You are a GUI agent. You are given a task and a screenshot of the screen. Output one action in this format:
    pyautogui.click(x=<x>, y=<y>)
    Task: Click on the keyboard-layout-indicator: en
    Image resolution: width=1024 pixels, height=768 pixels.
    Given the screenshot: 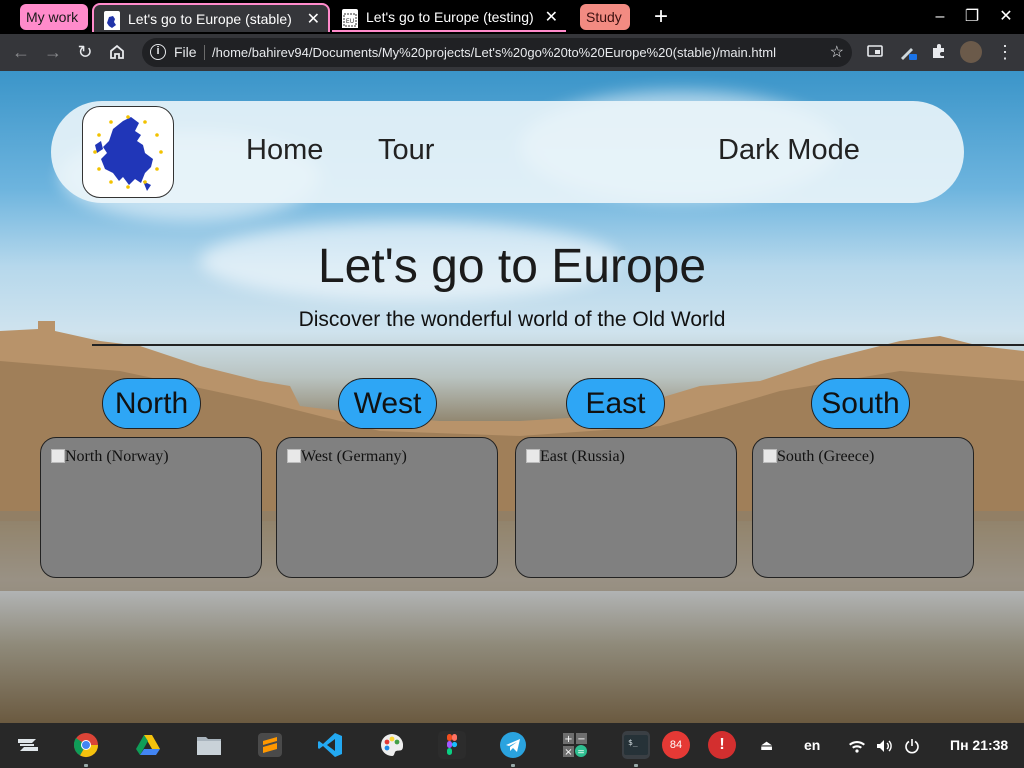 What is the action you would take?
    pyautogui.click(x=812, y=745)
    